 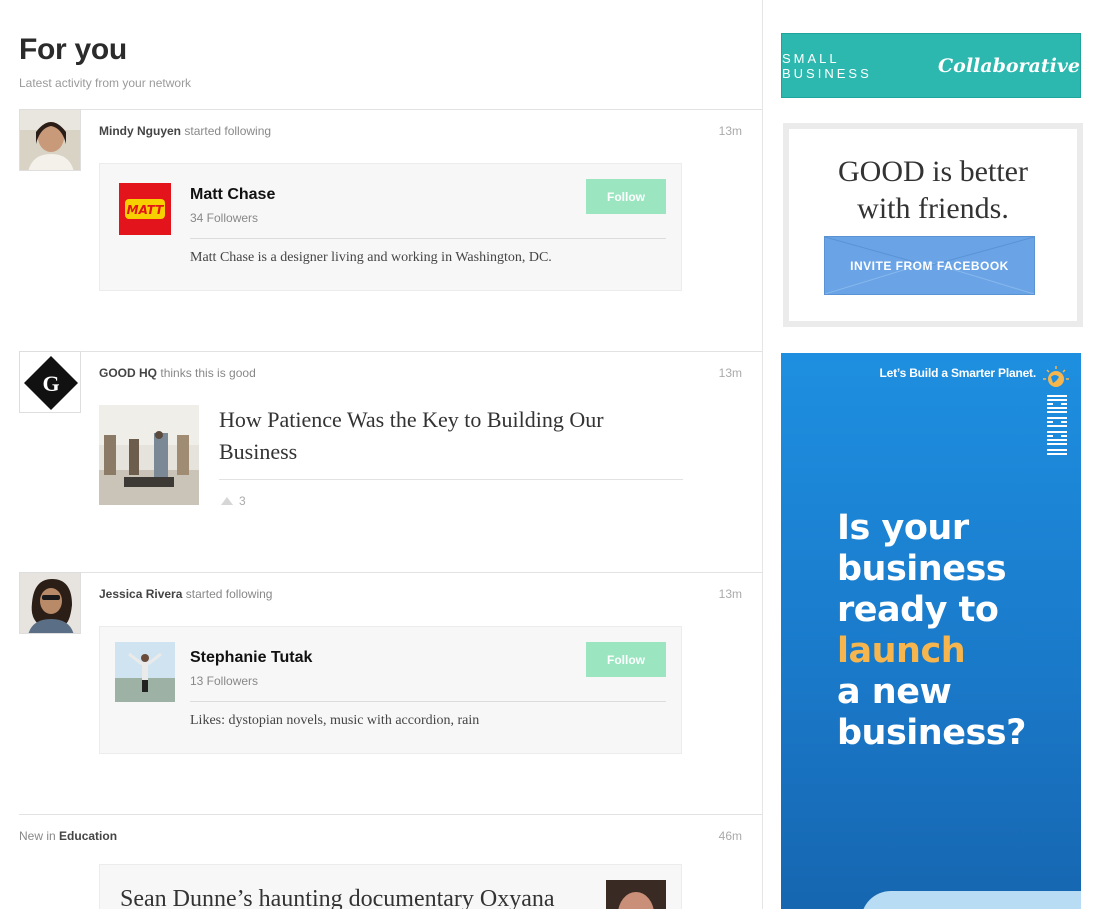 I want to click on follower-count: 13 Followers, so click(x=224, y=681).